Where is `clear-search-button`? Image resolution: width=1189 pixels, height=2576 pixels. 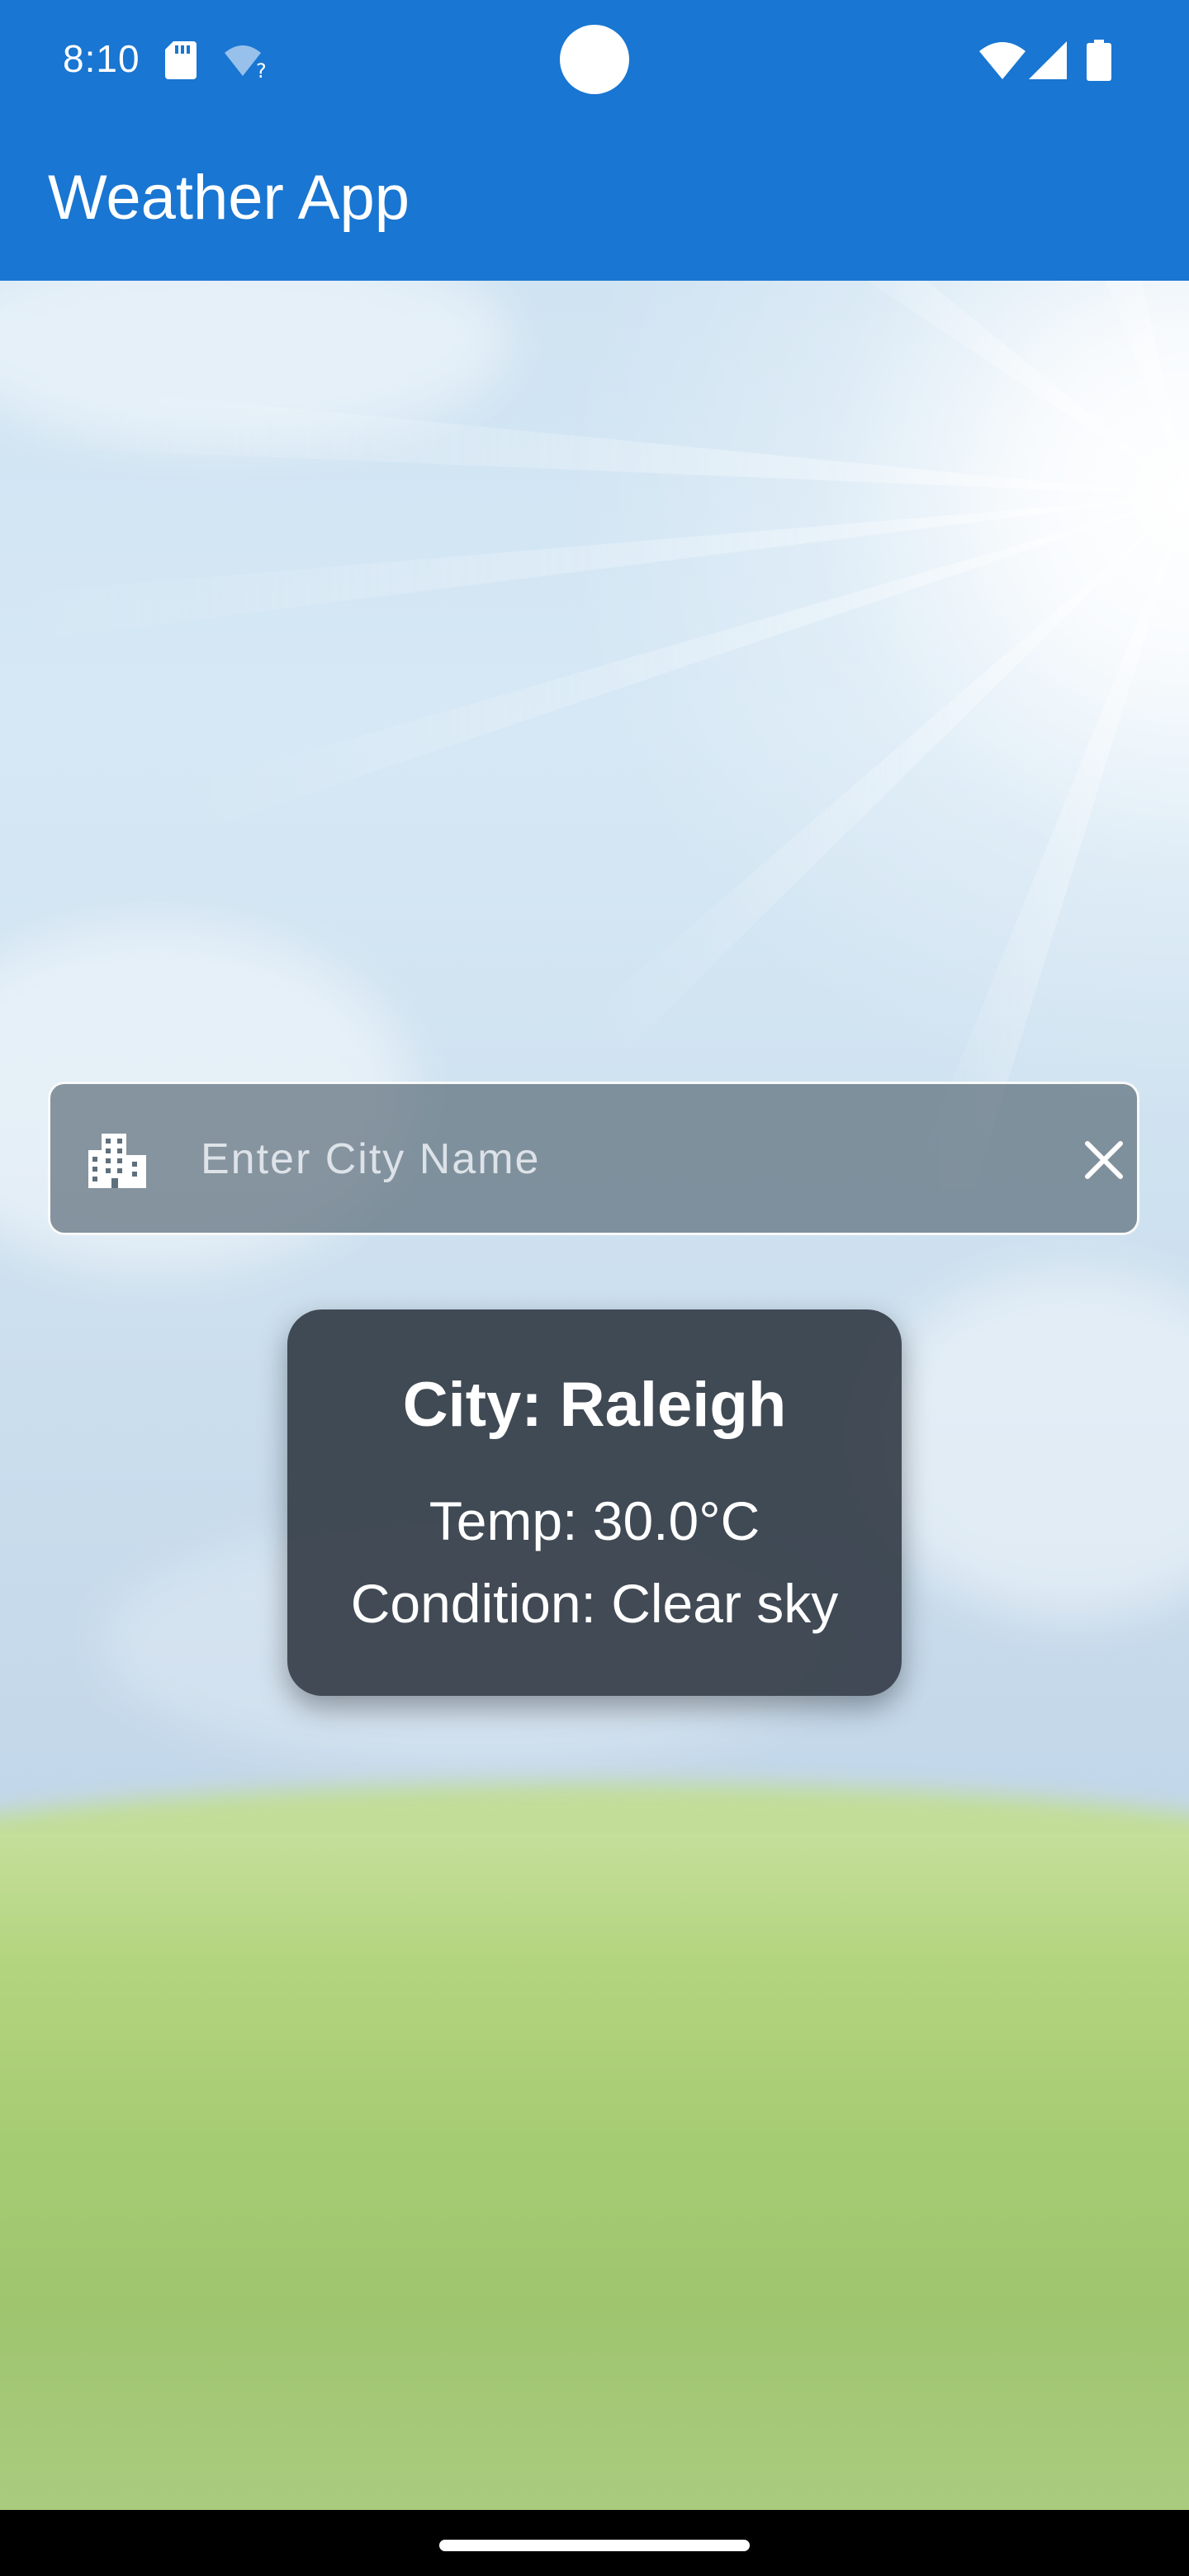 clear-search-button is located at coordinates (1104, 1160).